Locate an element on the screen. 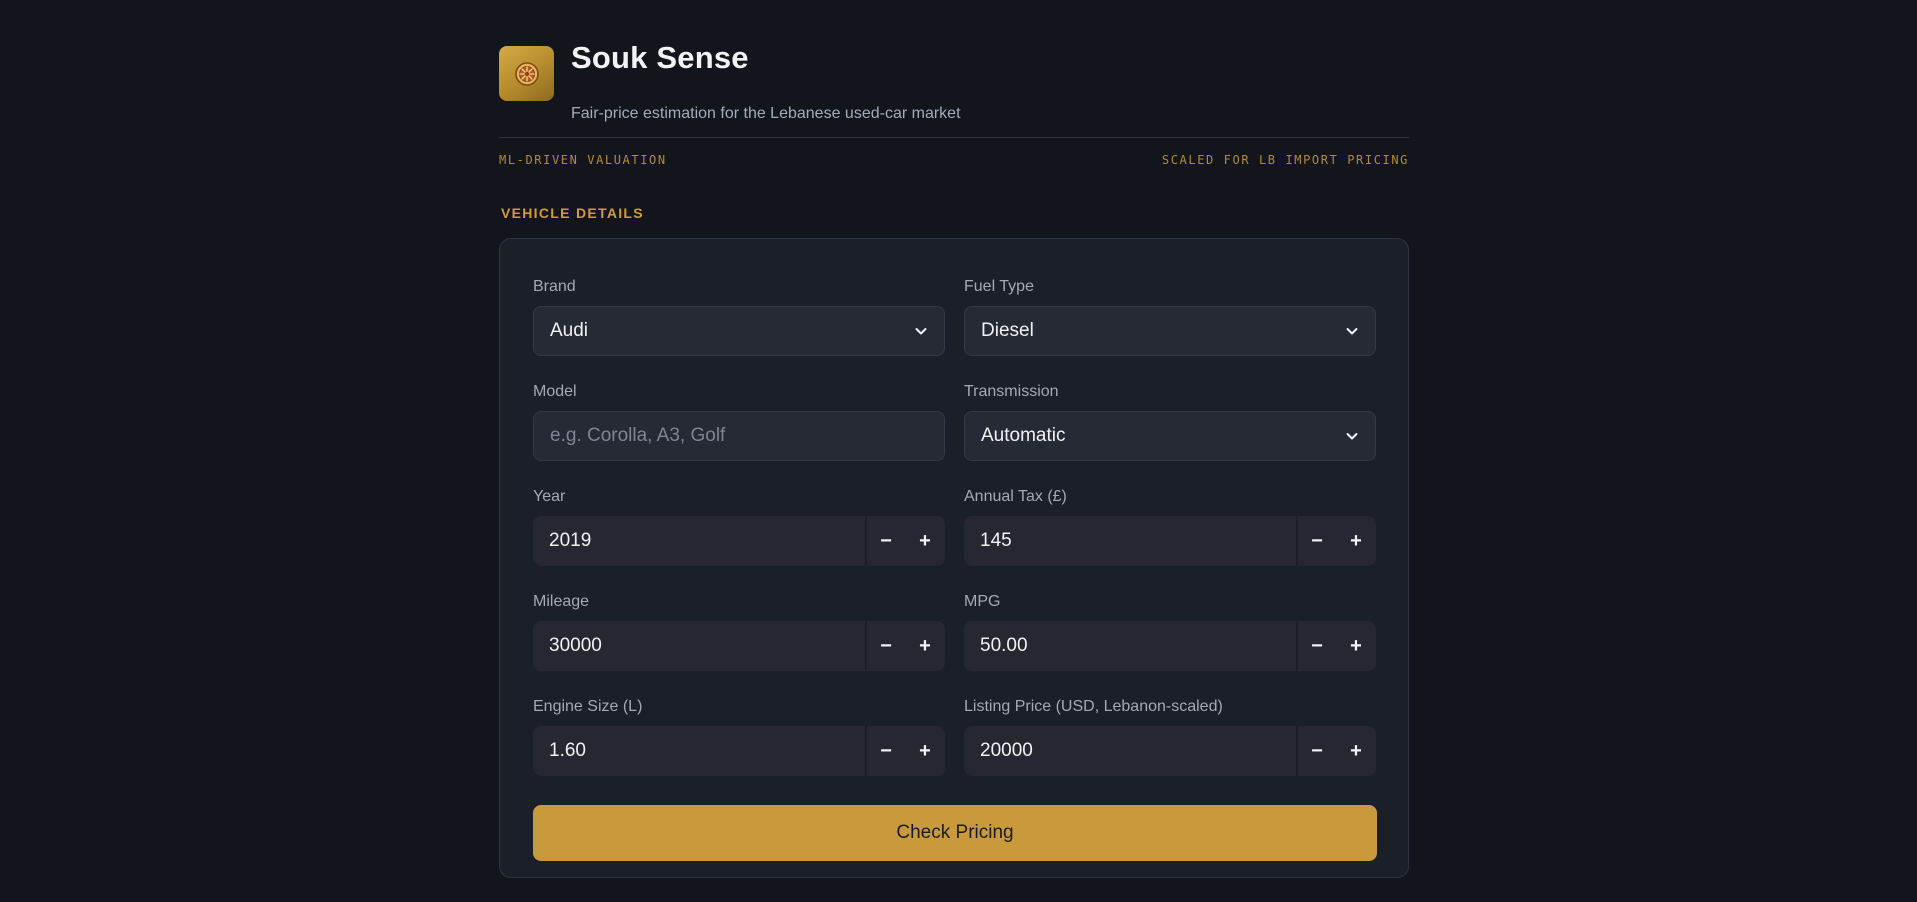  year-stepper: 2019 − + is located at coordinates (739, 541).